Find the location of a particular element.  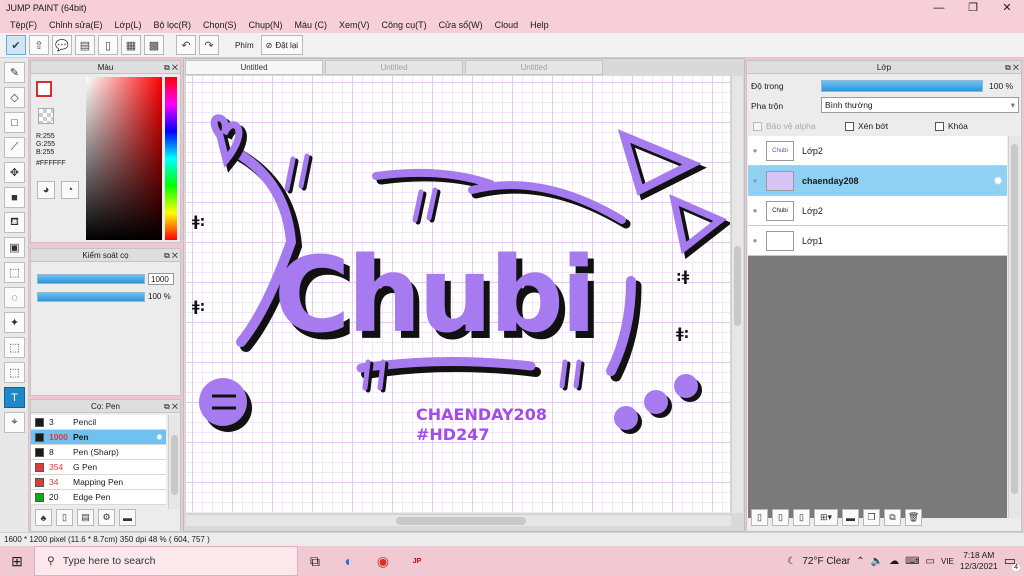

line-tool-icon: ⟋ is located at coordinates (14, 147).